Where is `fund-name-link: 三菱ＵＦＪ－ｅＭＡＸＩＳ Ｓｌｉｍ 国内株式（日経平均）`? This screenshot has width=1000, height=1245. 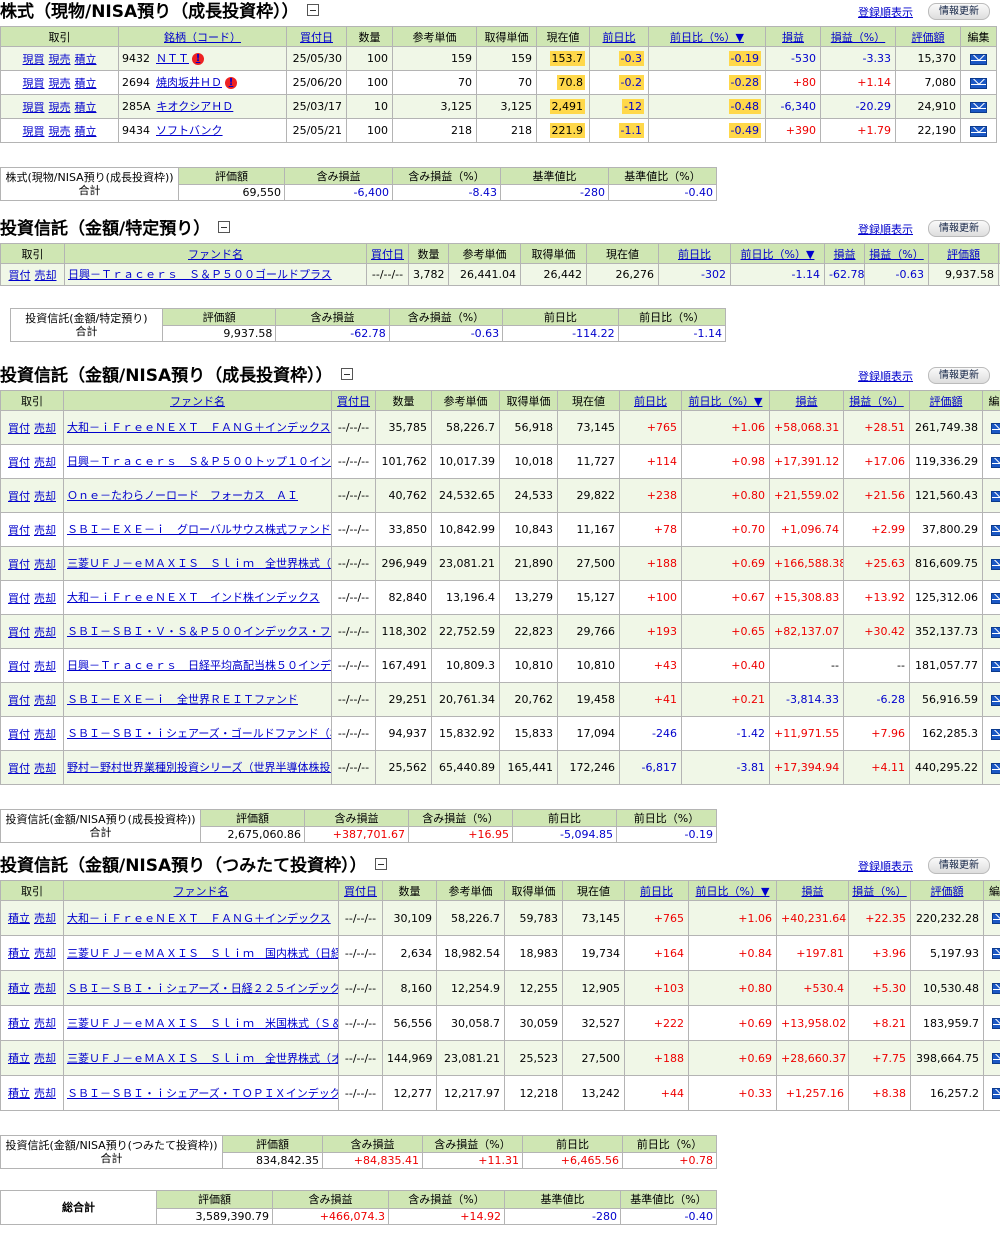 fund-name-link: 三菱ＵＦＪ－ｅＭＡＸＩＳ Ｓｌｉｍ 国内株式（日経平均） is located at coordinates (202, 953).